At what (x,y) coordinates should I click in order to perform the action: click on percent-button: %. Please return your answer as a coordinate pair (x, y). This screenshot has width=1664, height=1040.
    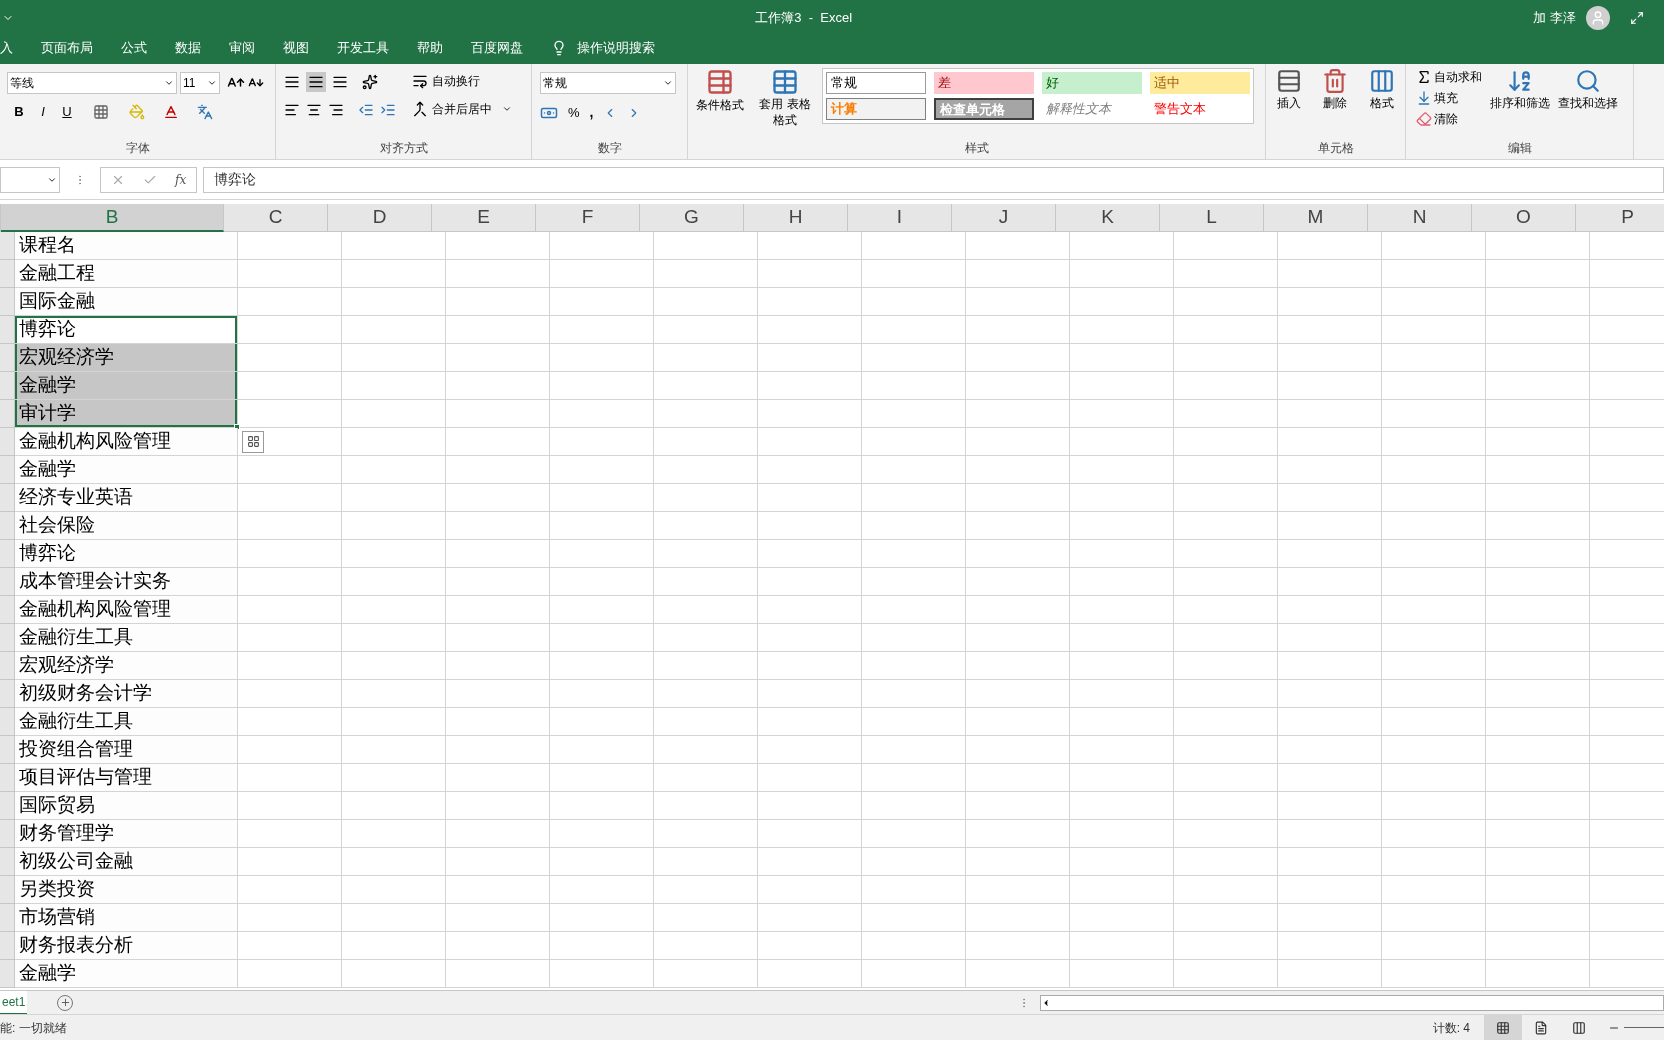
    Looking at the image, I should click on (574, 112).